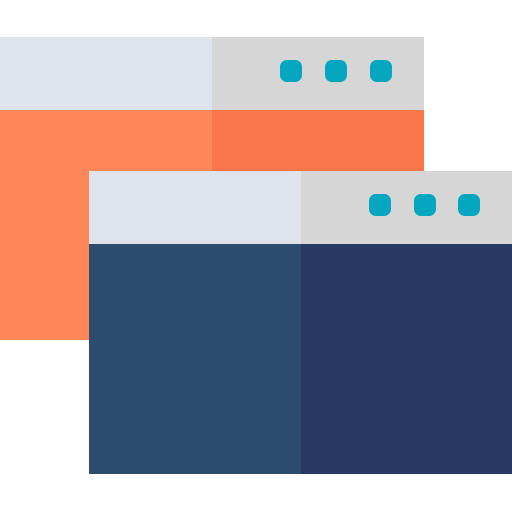  Describe the element at coordinates (106, 73) in the screenshot. I see `back-window-titlebar-left` at that location.